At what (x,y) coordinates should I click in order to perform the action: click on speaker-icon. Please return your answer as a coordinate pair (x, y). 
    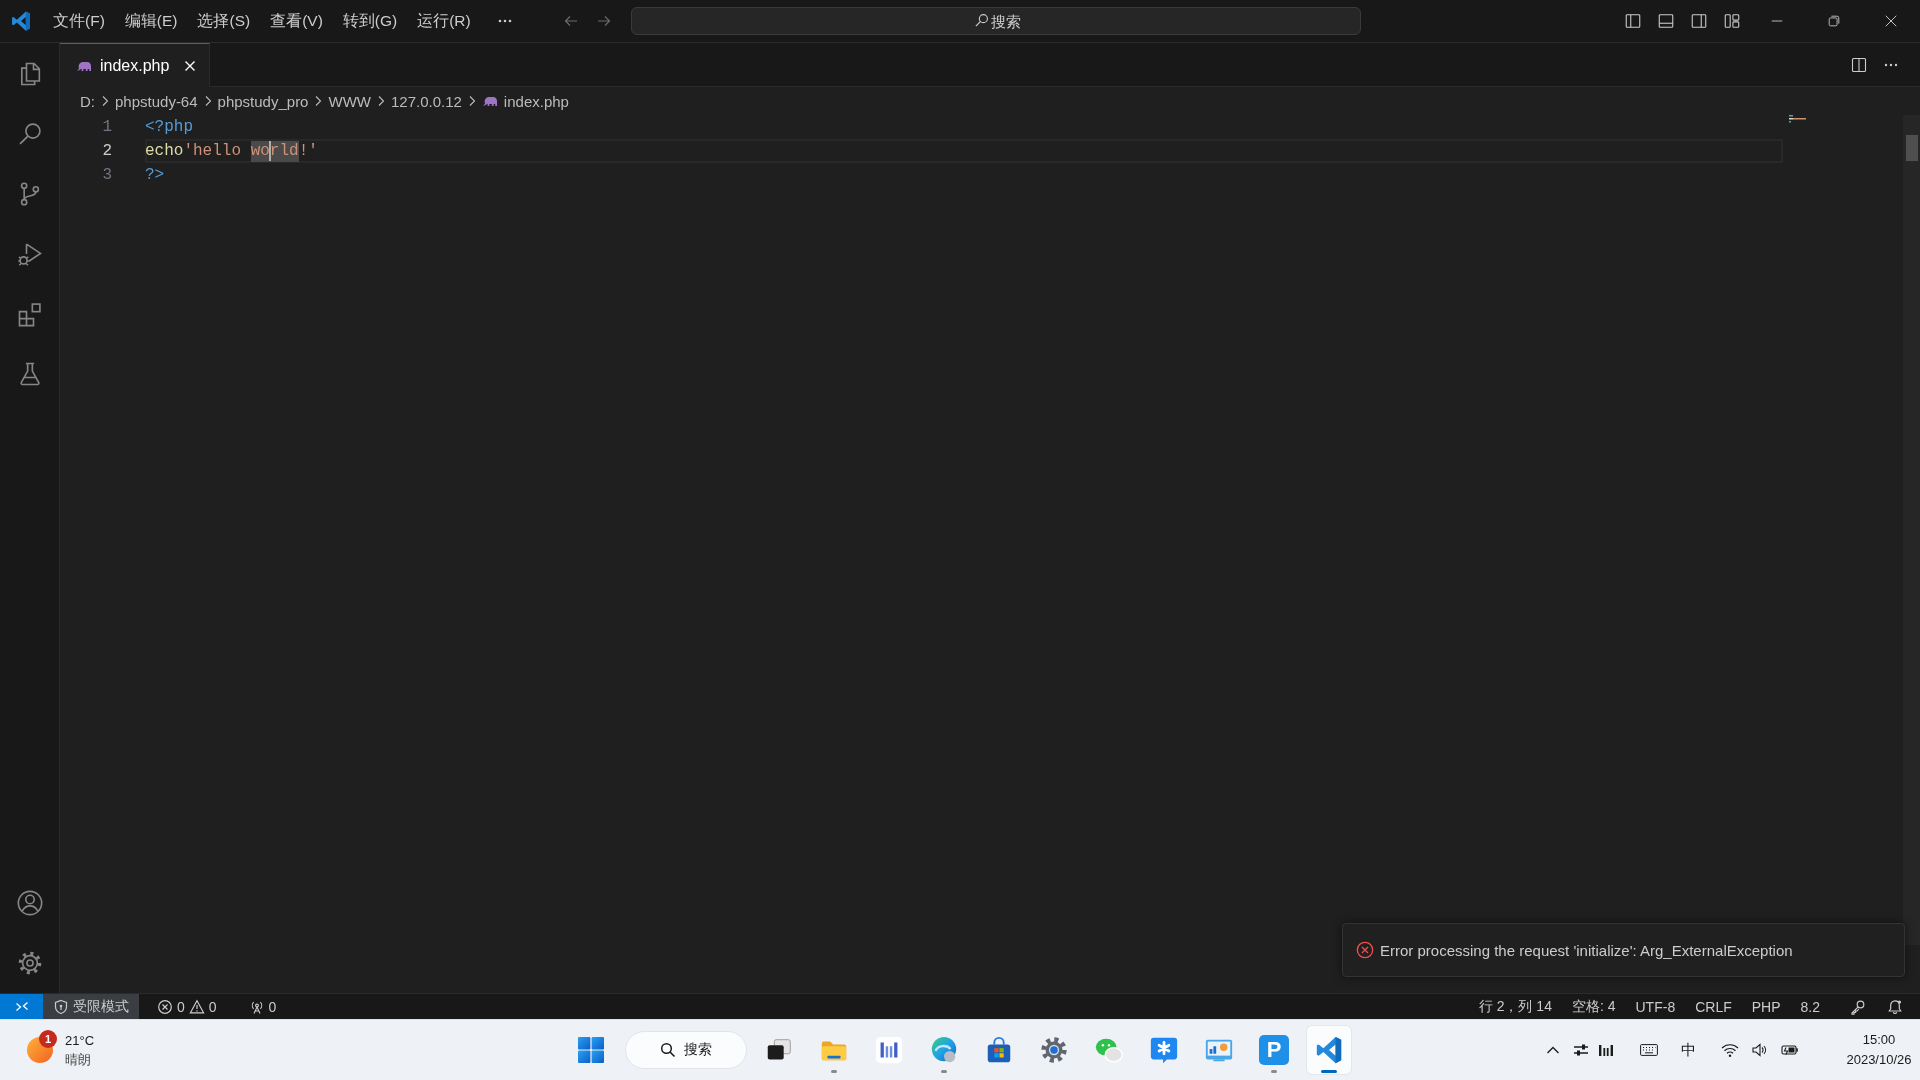
    Looking at the image, I should click on (1759, 1050).